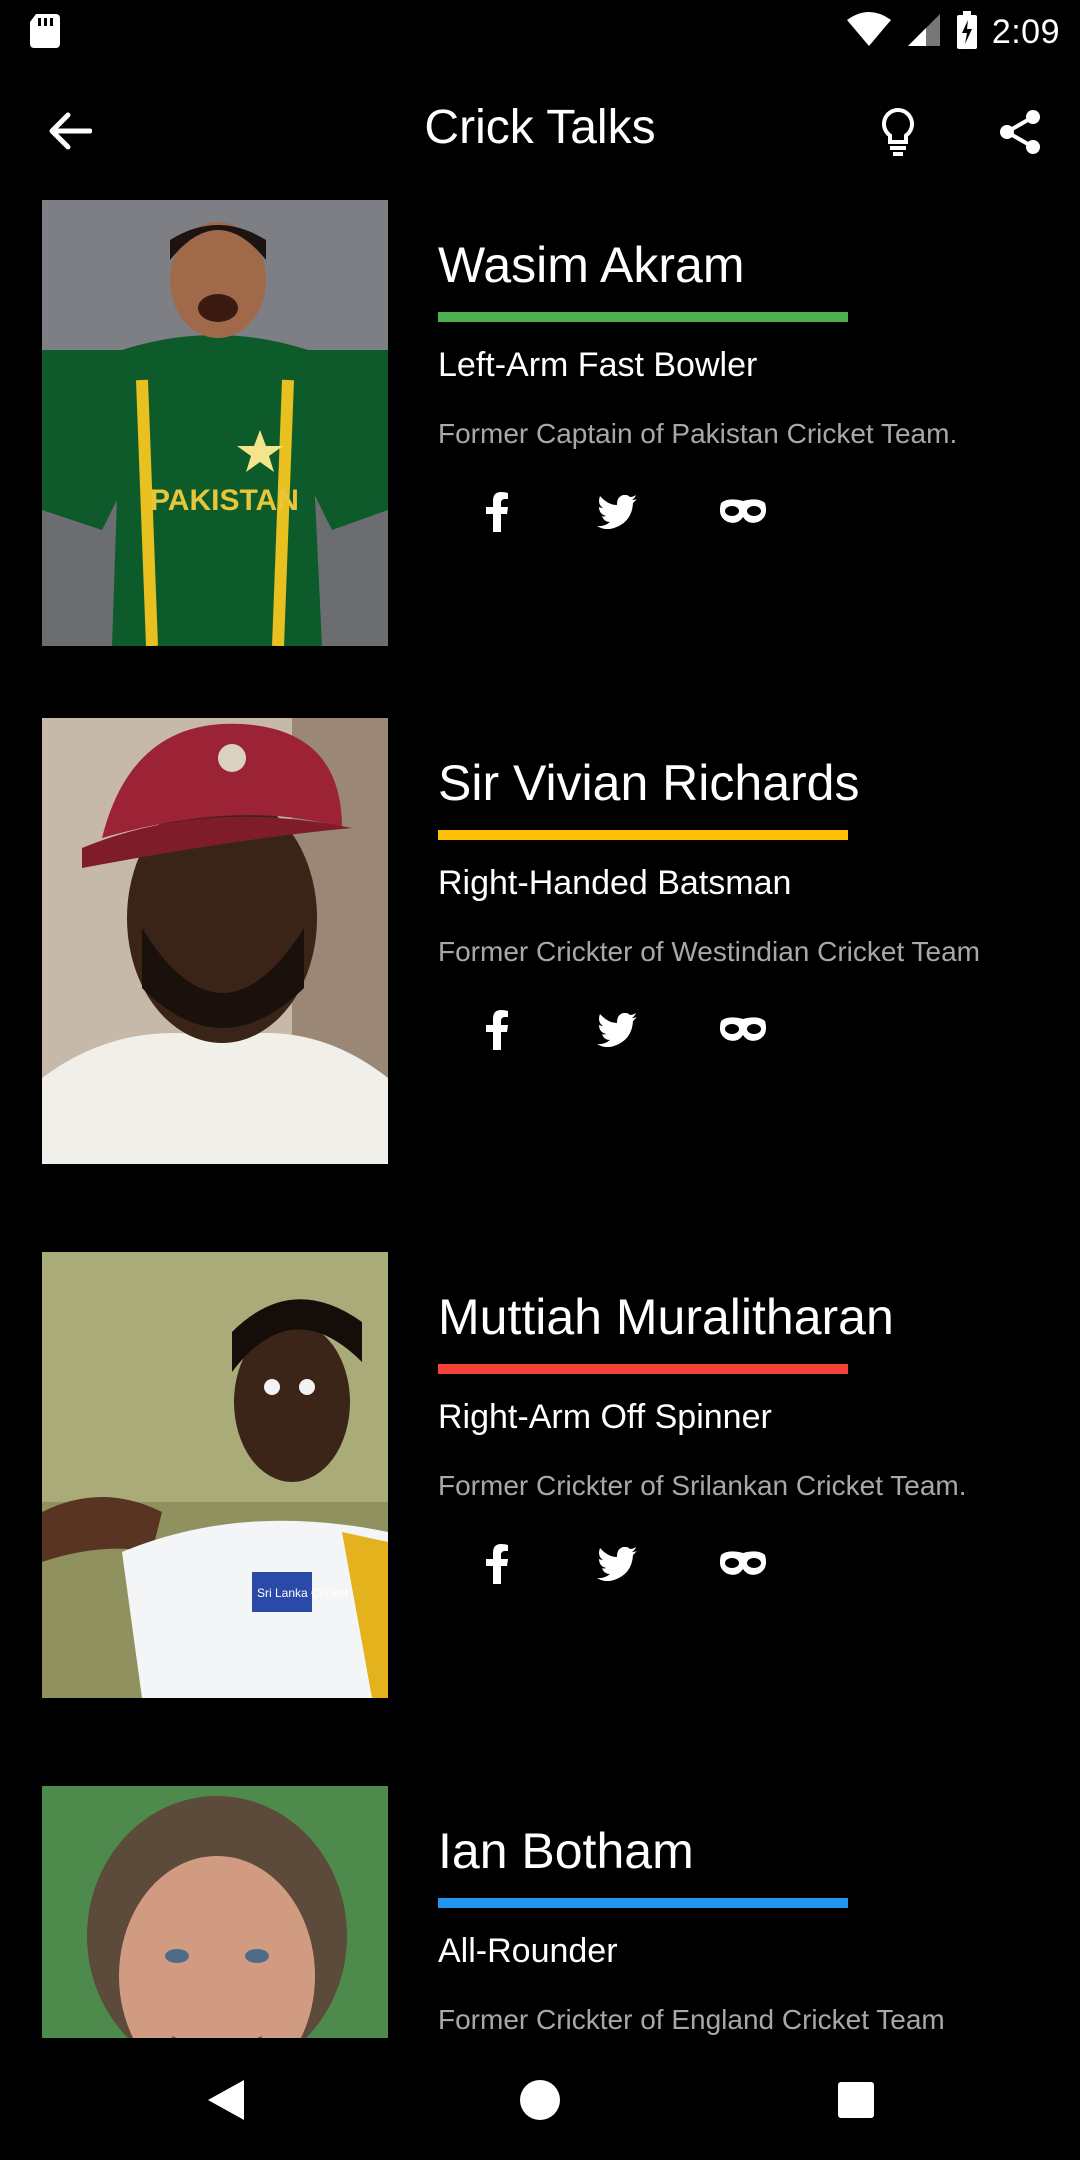 This screenshot has width=1080, height=2160. I want to click on nav-back-icon, so click(226, 2100).